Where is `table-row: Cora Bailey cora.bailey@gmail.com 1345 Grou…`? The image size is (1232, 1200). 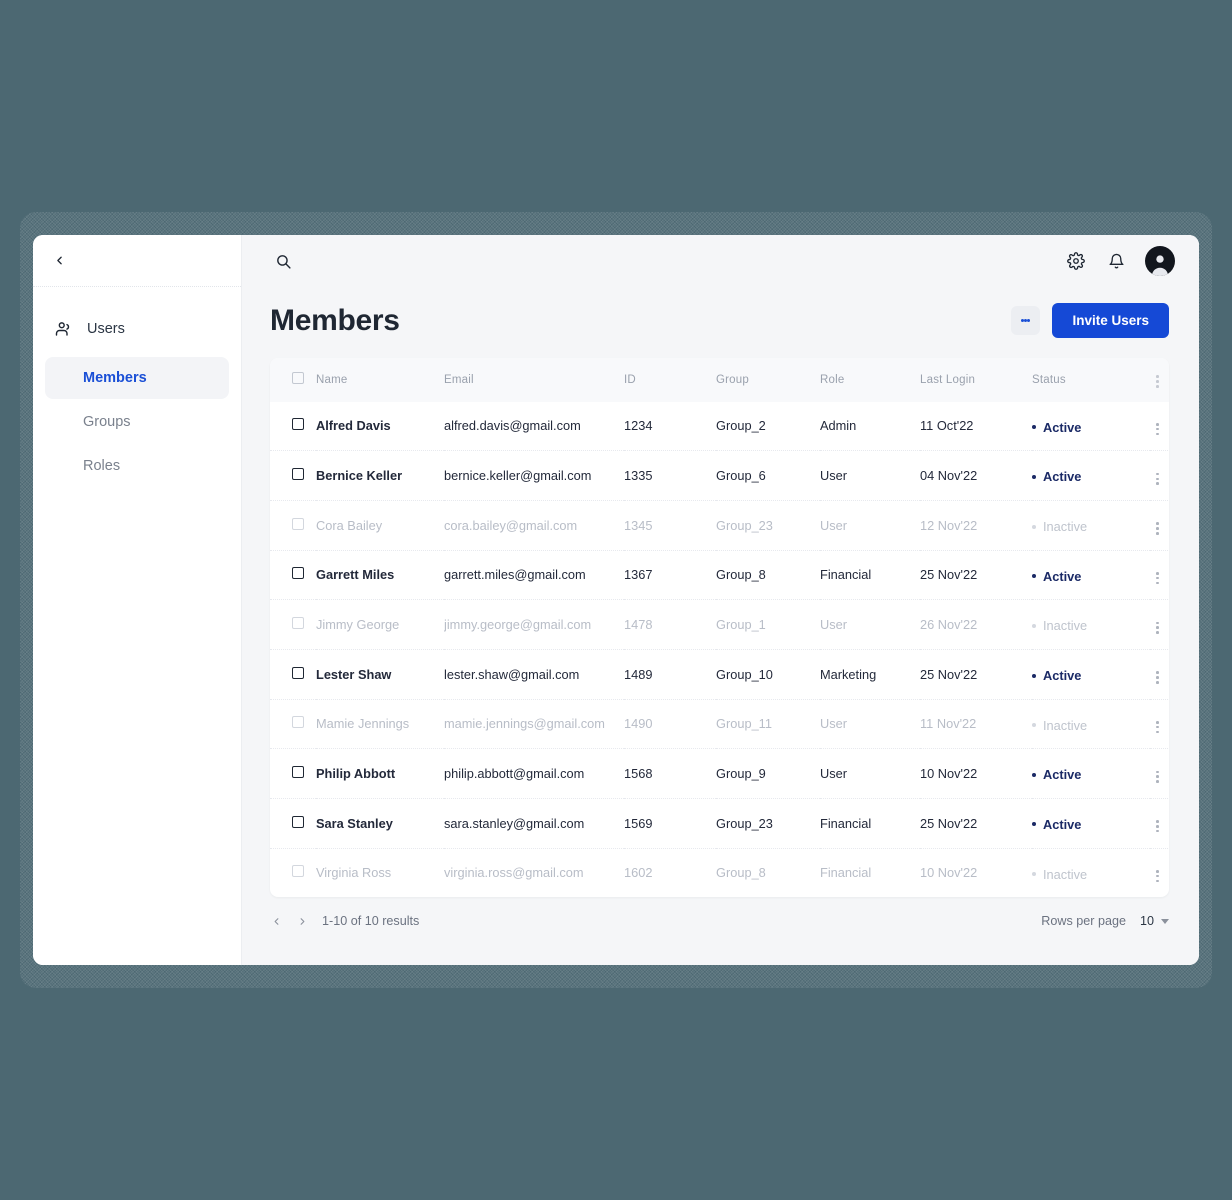 table-row: Cora Bailey cora.bailey@gmail.com 1345 Grou… is located at coordinates (719, 525).